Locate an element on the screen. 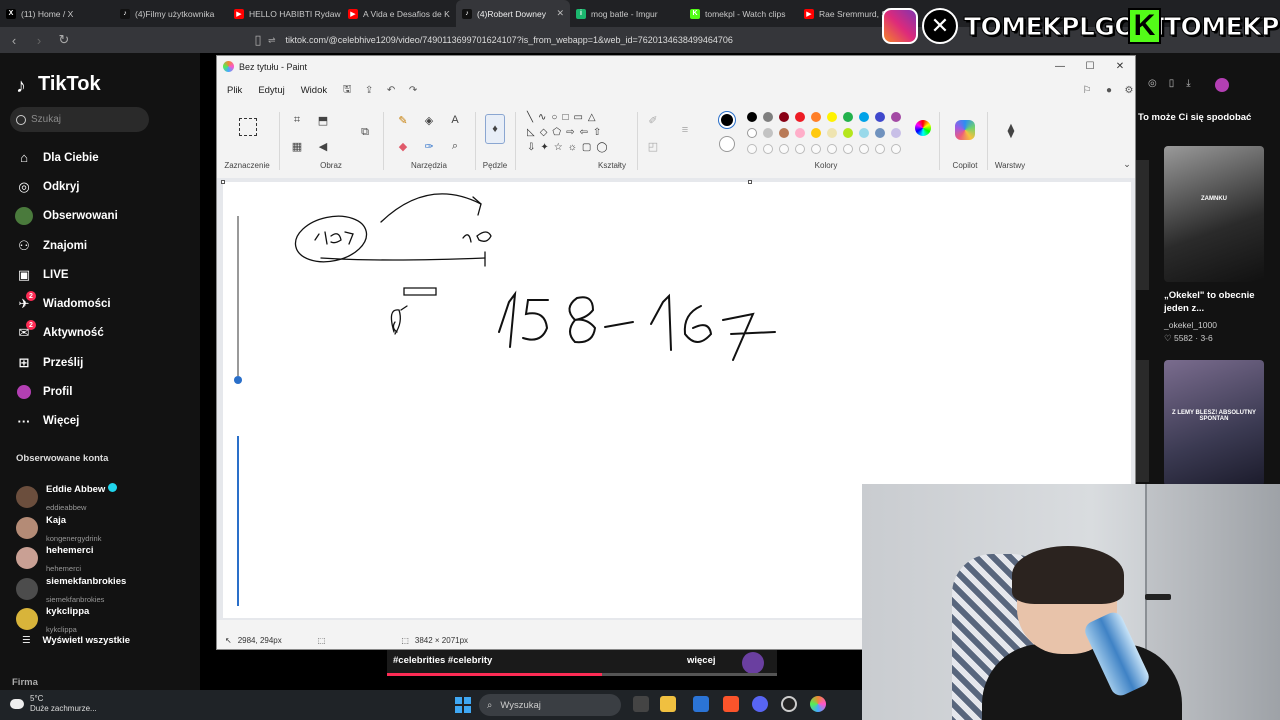 This screenshot has width=1280, height=720. back-icon: ‹ is located at coordinates (14, 40).